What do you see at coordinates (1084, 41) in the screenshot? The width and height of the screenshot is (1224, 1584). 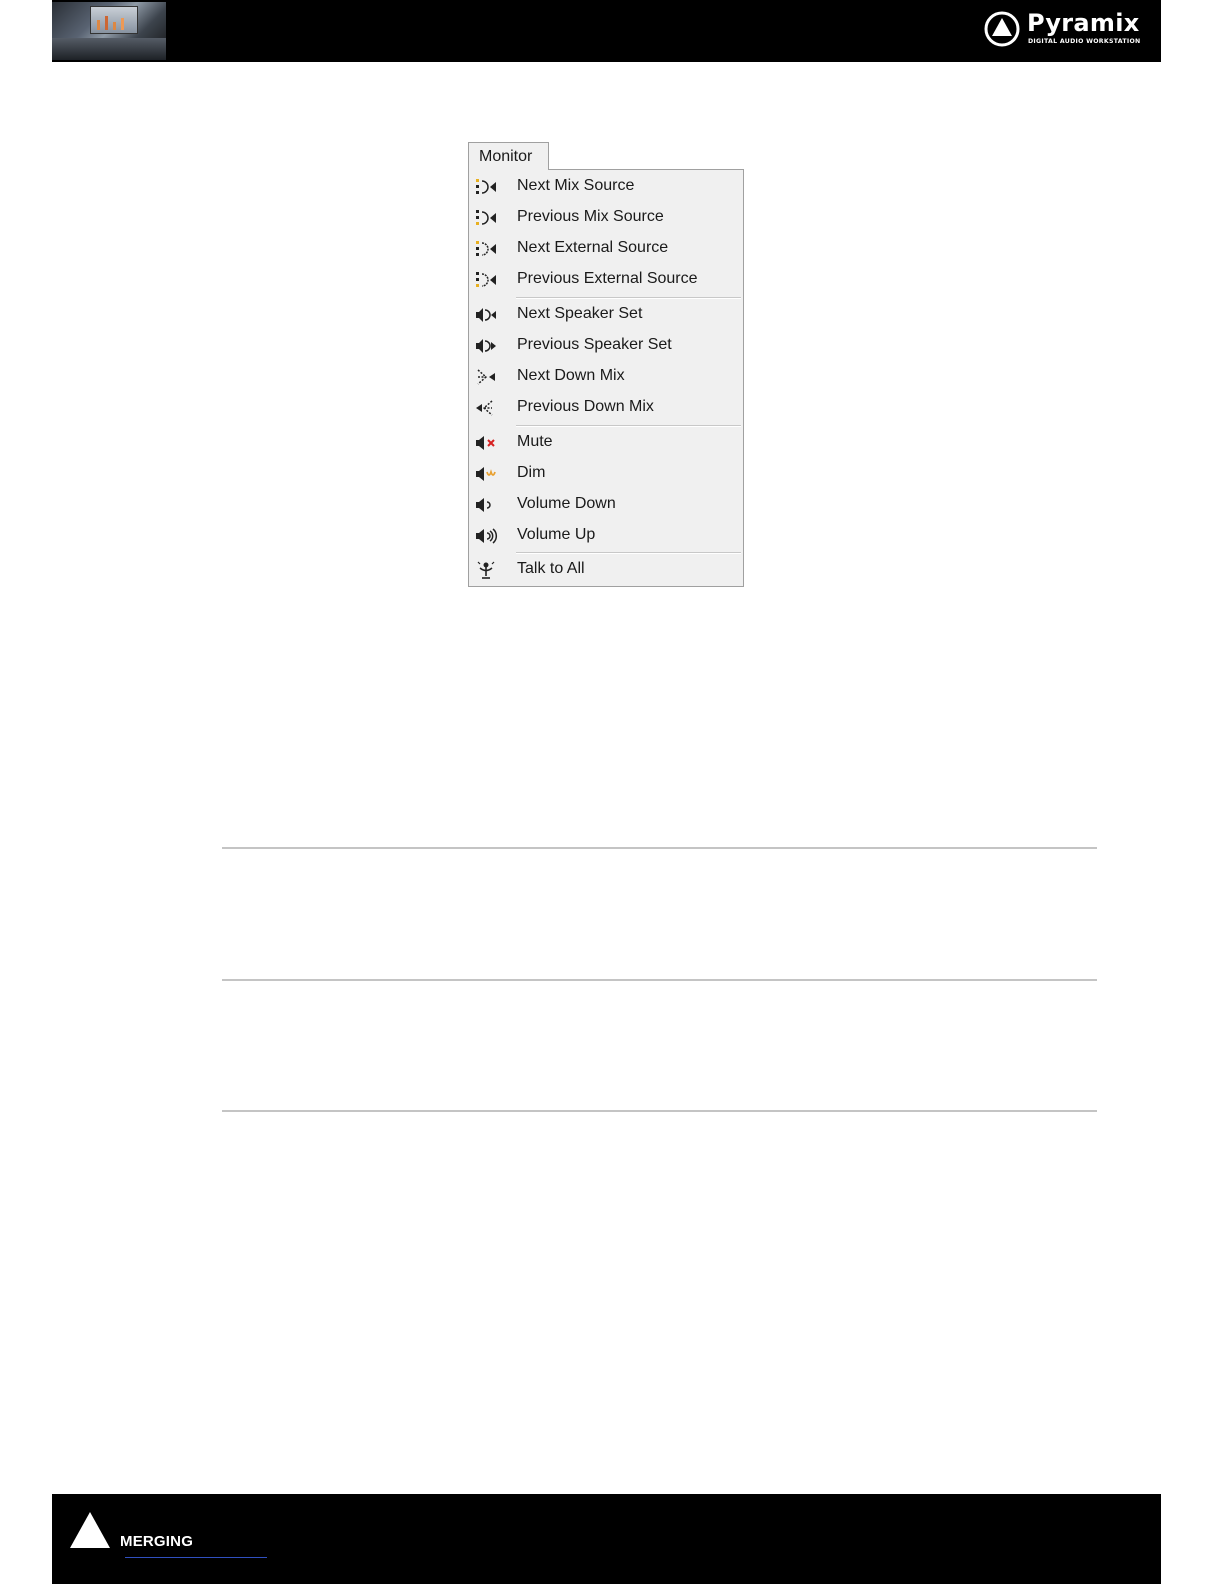 I see `brand-tagline: DIGITAL AUDIO WORKSTATION` at bounding box center [1084, 41].